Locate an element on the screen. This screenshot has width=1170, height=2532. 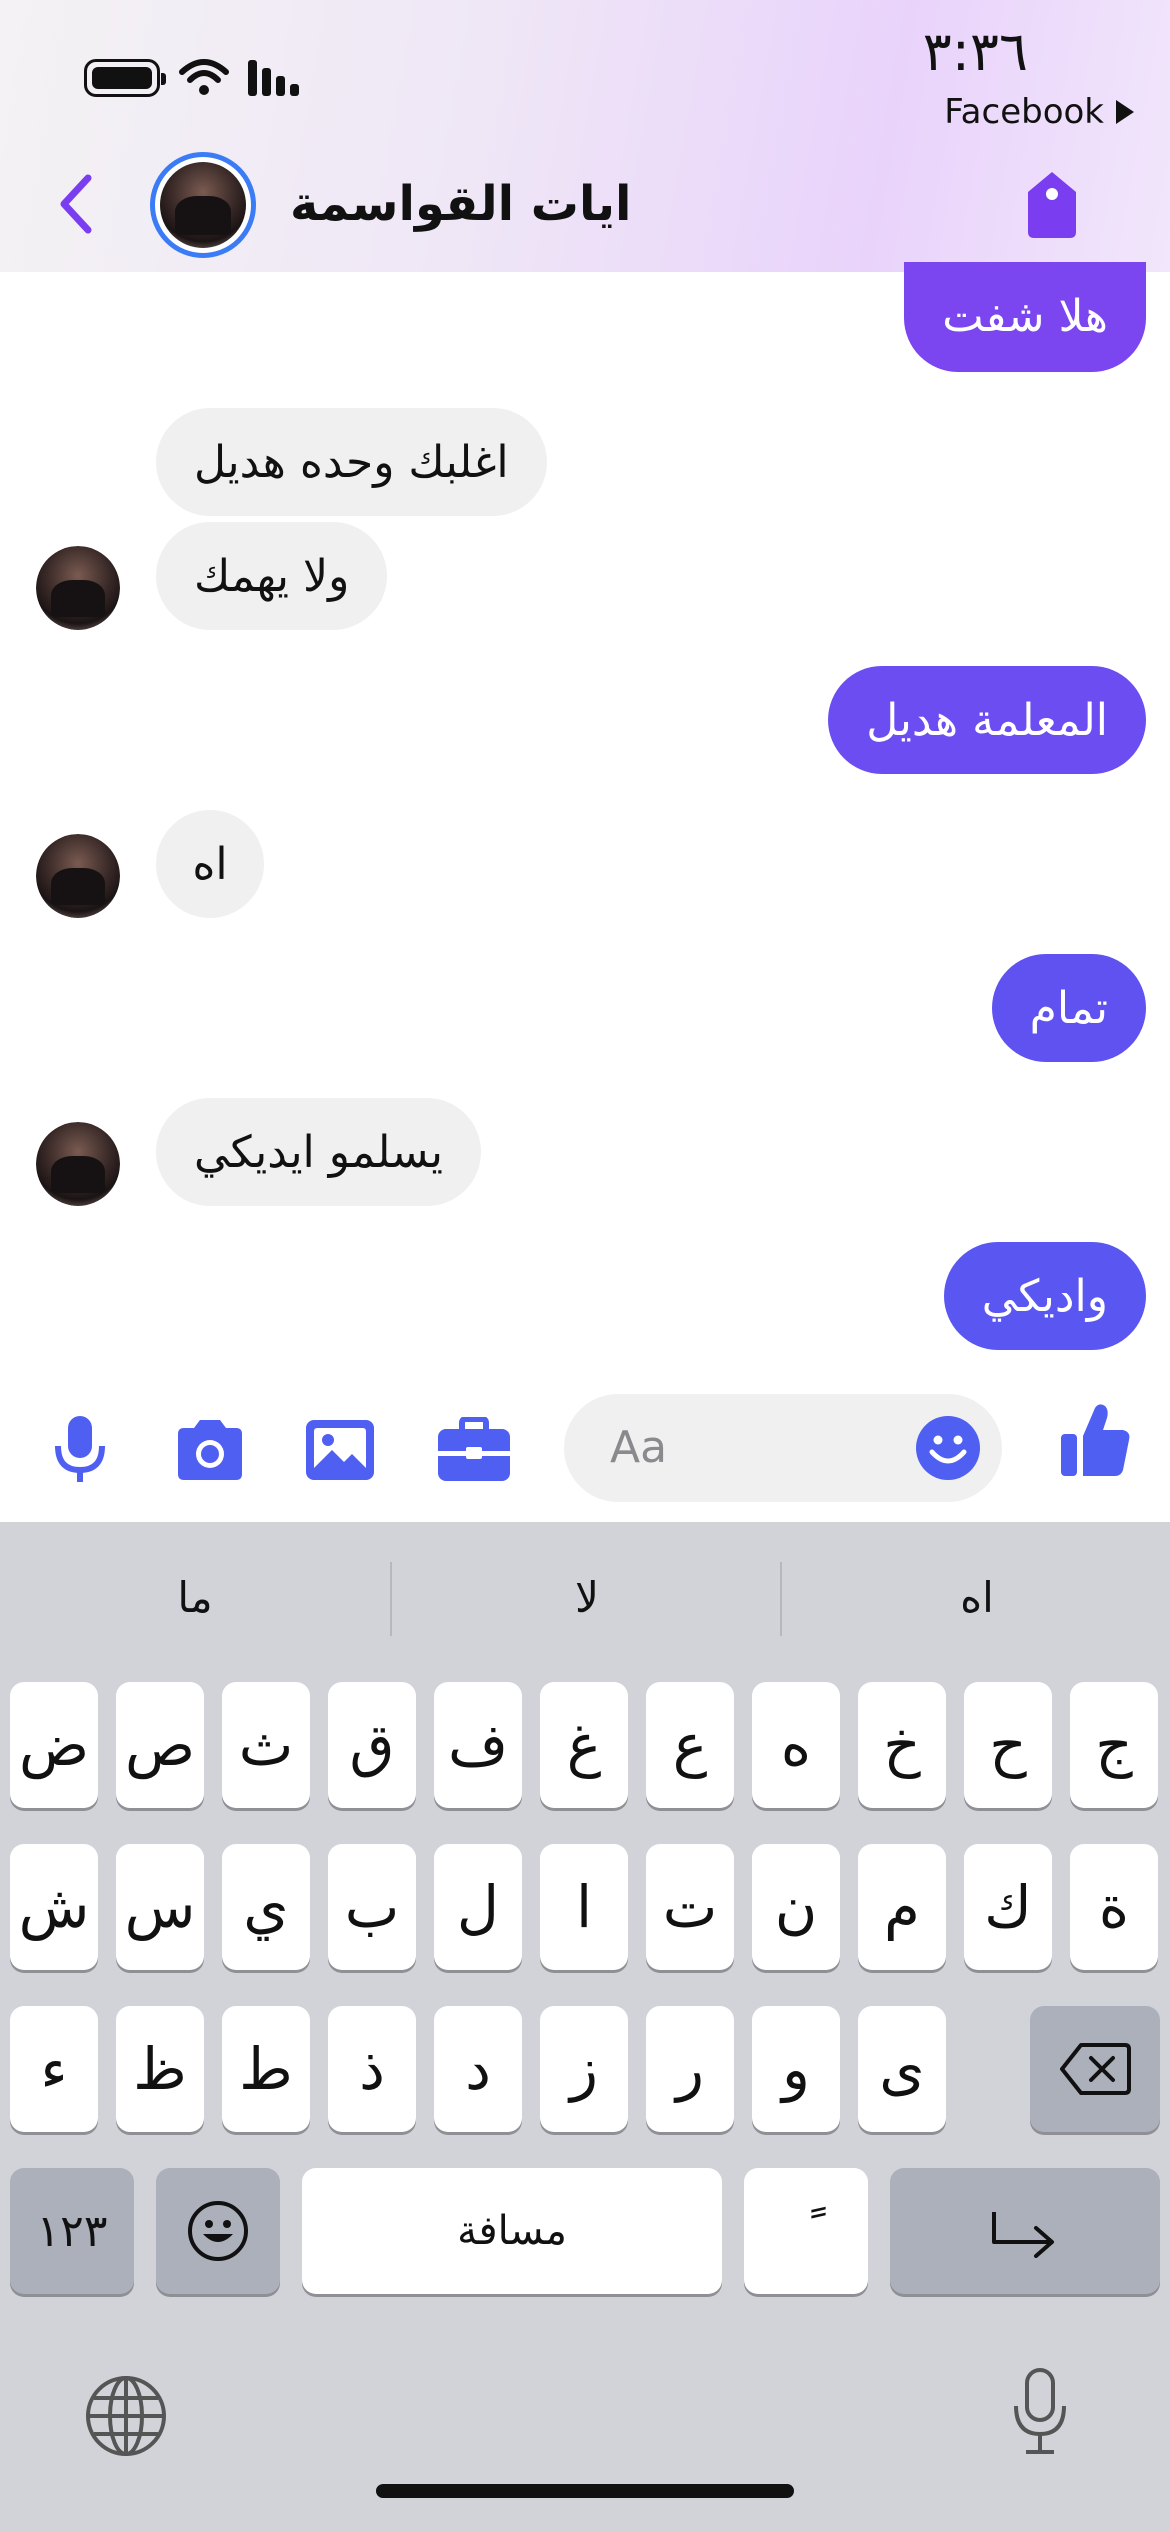
gallery-button is located at coordinates (340, 1450).